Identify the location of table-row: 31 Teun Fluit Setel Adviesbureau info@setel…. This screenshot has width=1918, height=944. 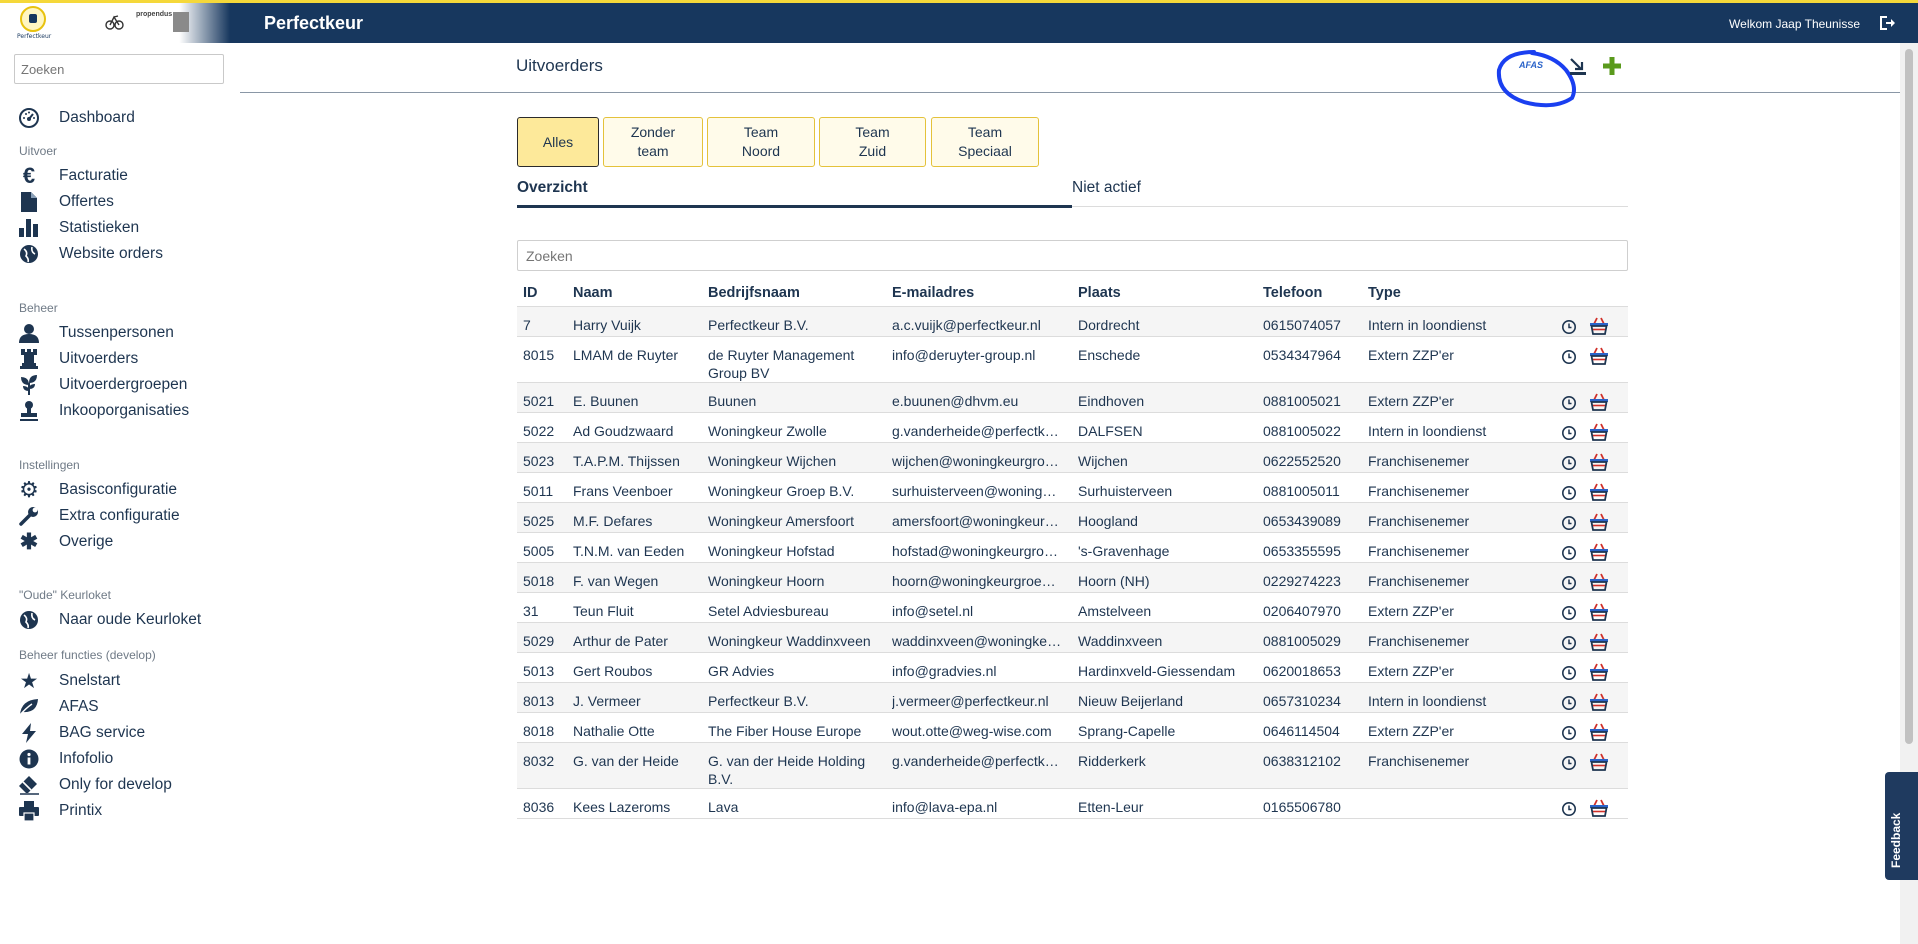
(1072, 608).